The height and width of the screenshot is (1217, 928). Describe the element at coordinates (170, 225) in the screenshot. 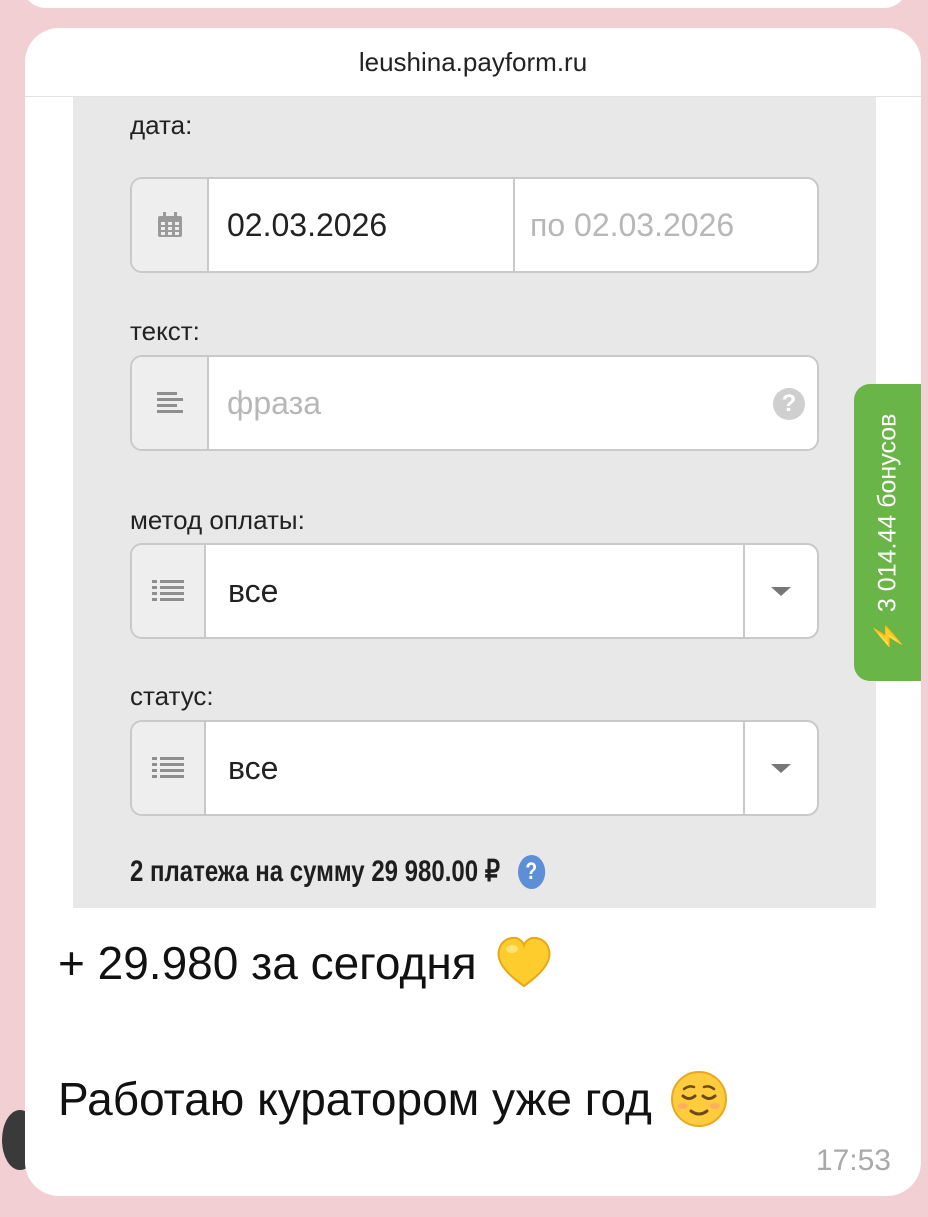

I see `calendar-icon` at that location.